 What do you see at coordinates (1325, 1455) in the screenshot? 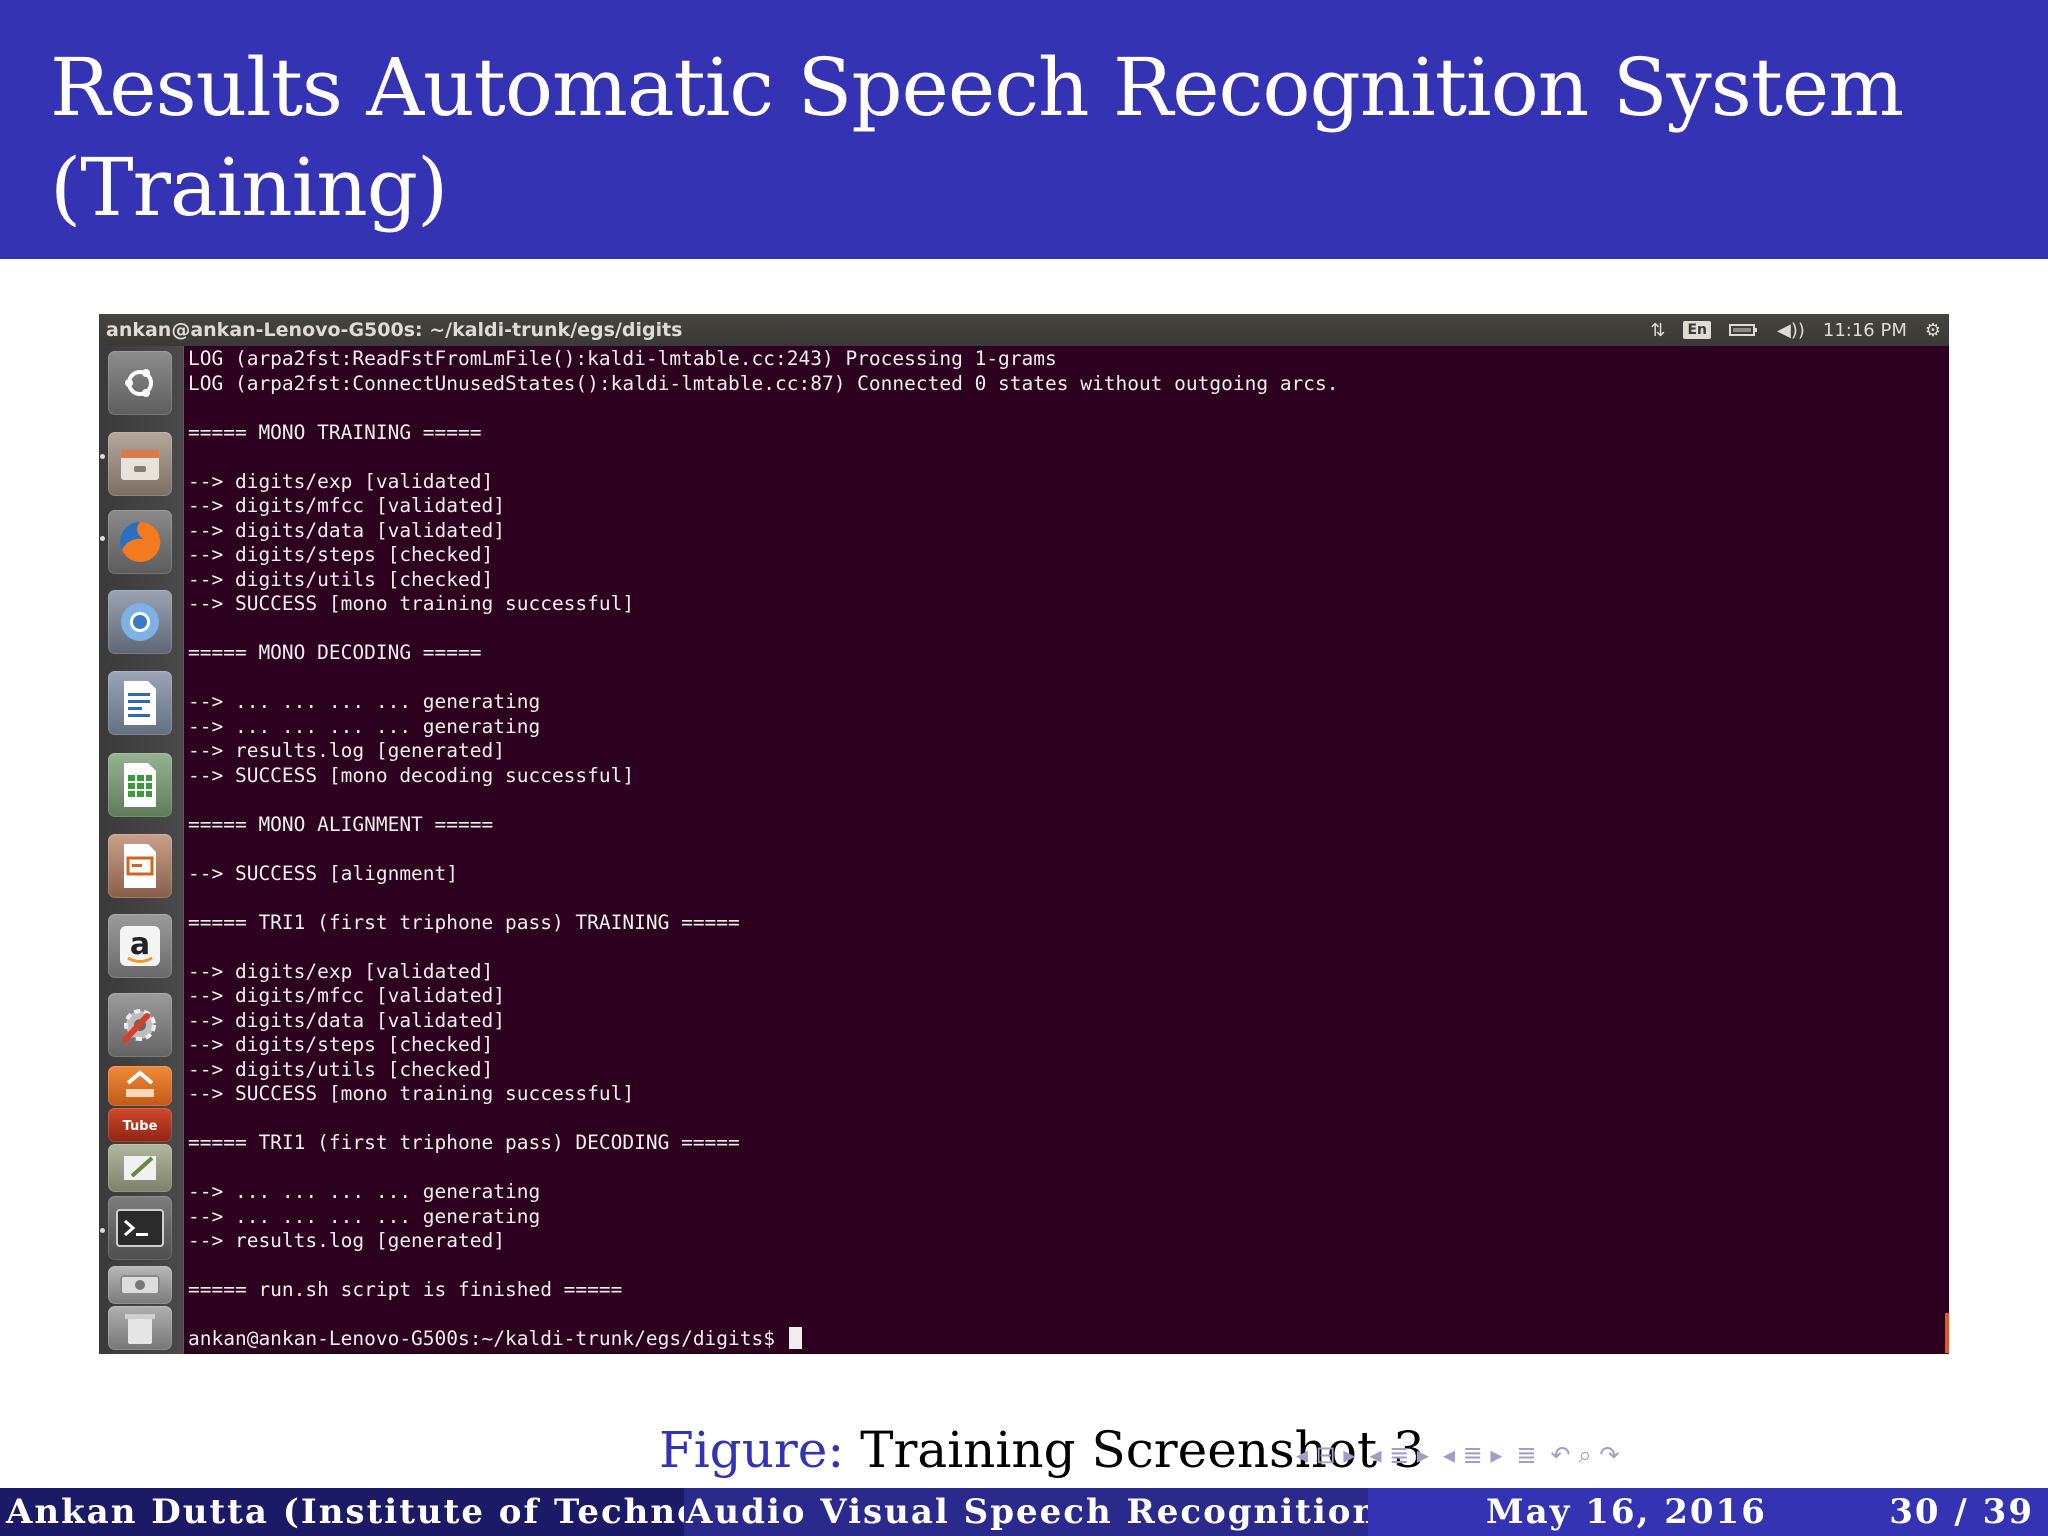
I see `nav-frame-icon: ◂ ⊟ ▸` at bounding box center [1325, 1455].